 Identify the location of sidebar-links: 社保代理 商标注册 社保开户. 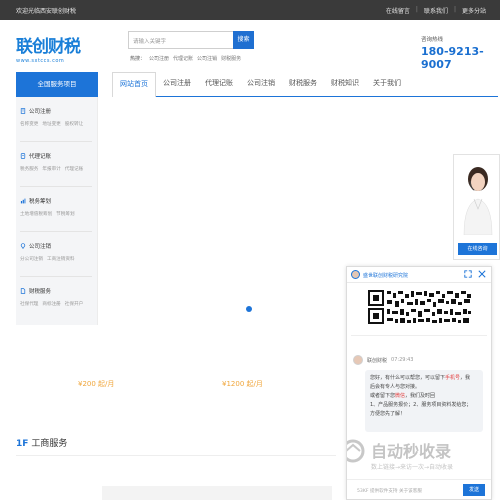
(59, 304).